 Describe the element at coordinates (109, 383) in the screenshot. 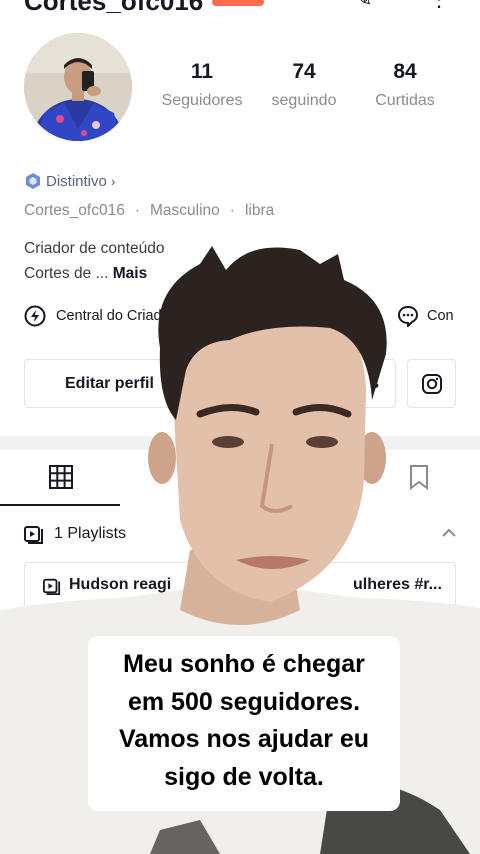

I see `edit-profile-label: Editar perfil` at that location.